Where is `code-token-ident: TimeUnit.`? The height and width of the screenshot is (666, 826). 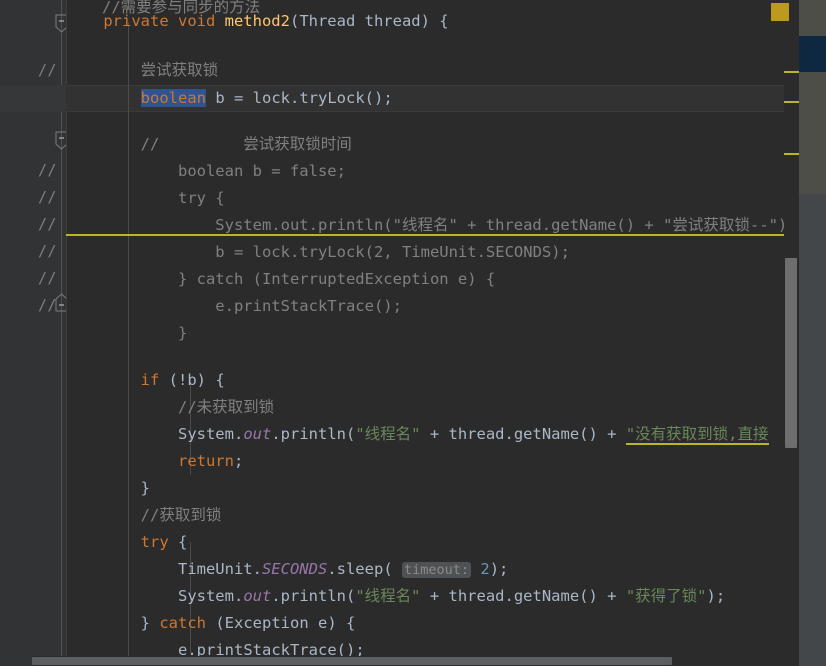
code-token-ident: TimeUnit. is located at coordinates (164, 569).